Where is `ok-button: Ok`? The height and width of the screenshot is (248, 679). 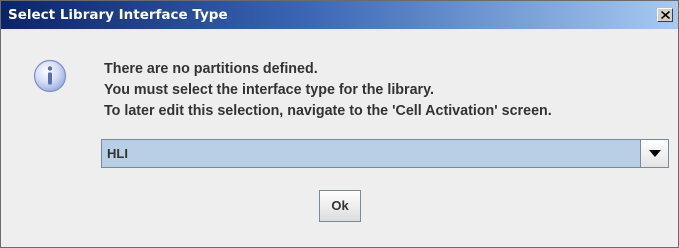
ok-button: Ok is located at coordinates (340, 206).